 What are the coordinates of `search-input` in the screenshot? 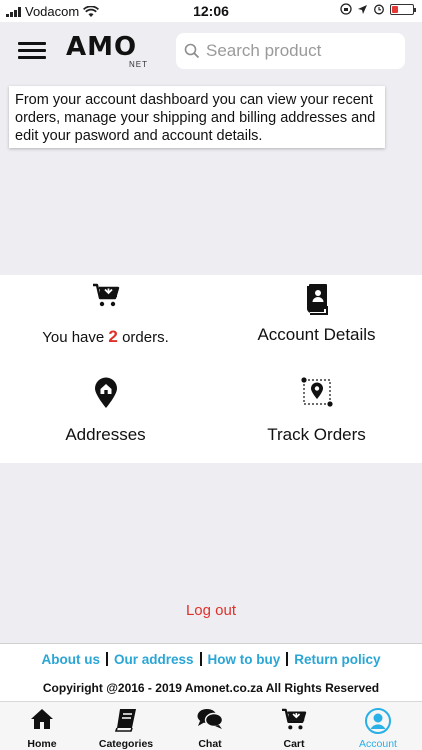 It's located at (301, 51).